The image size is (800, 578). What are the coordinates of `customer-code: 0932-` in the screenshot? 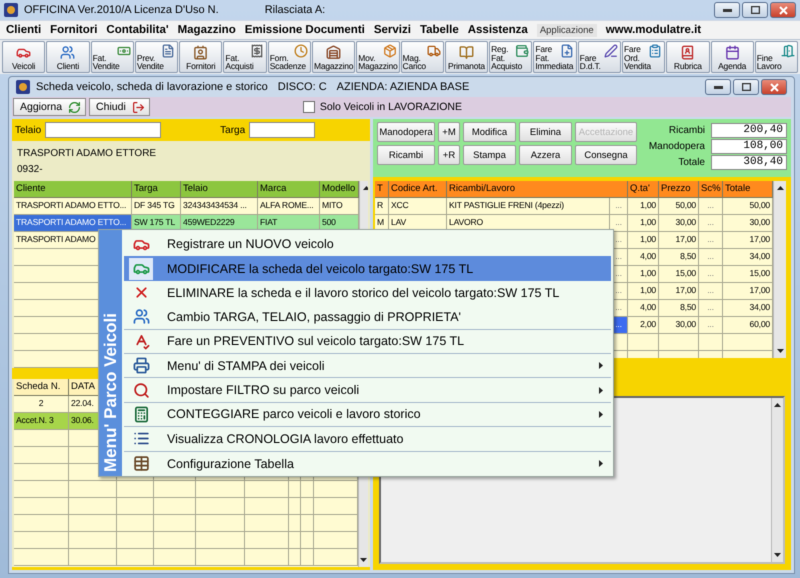 It's located at (30, 169).